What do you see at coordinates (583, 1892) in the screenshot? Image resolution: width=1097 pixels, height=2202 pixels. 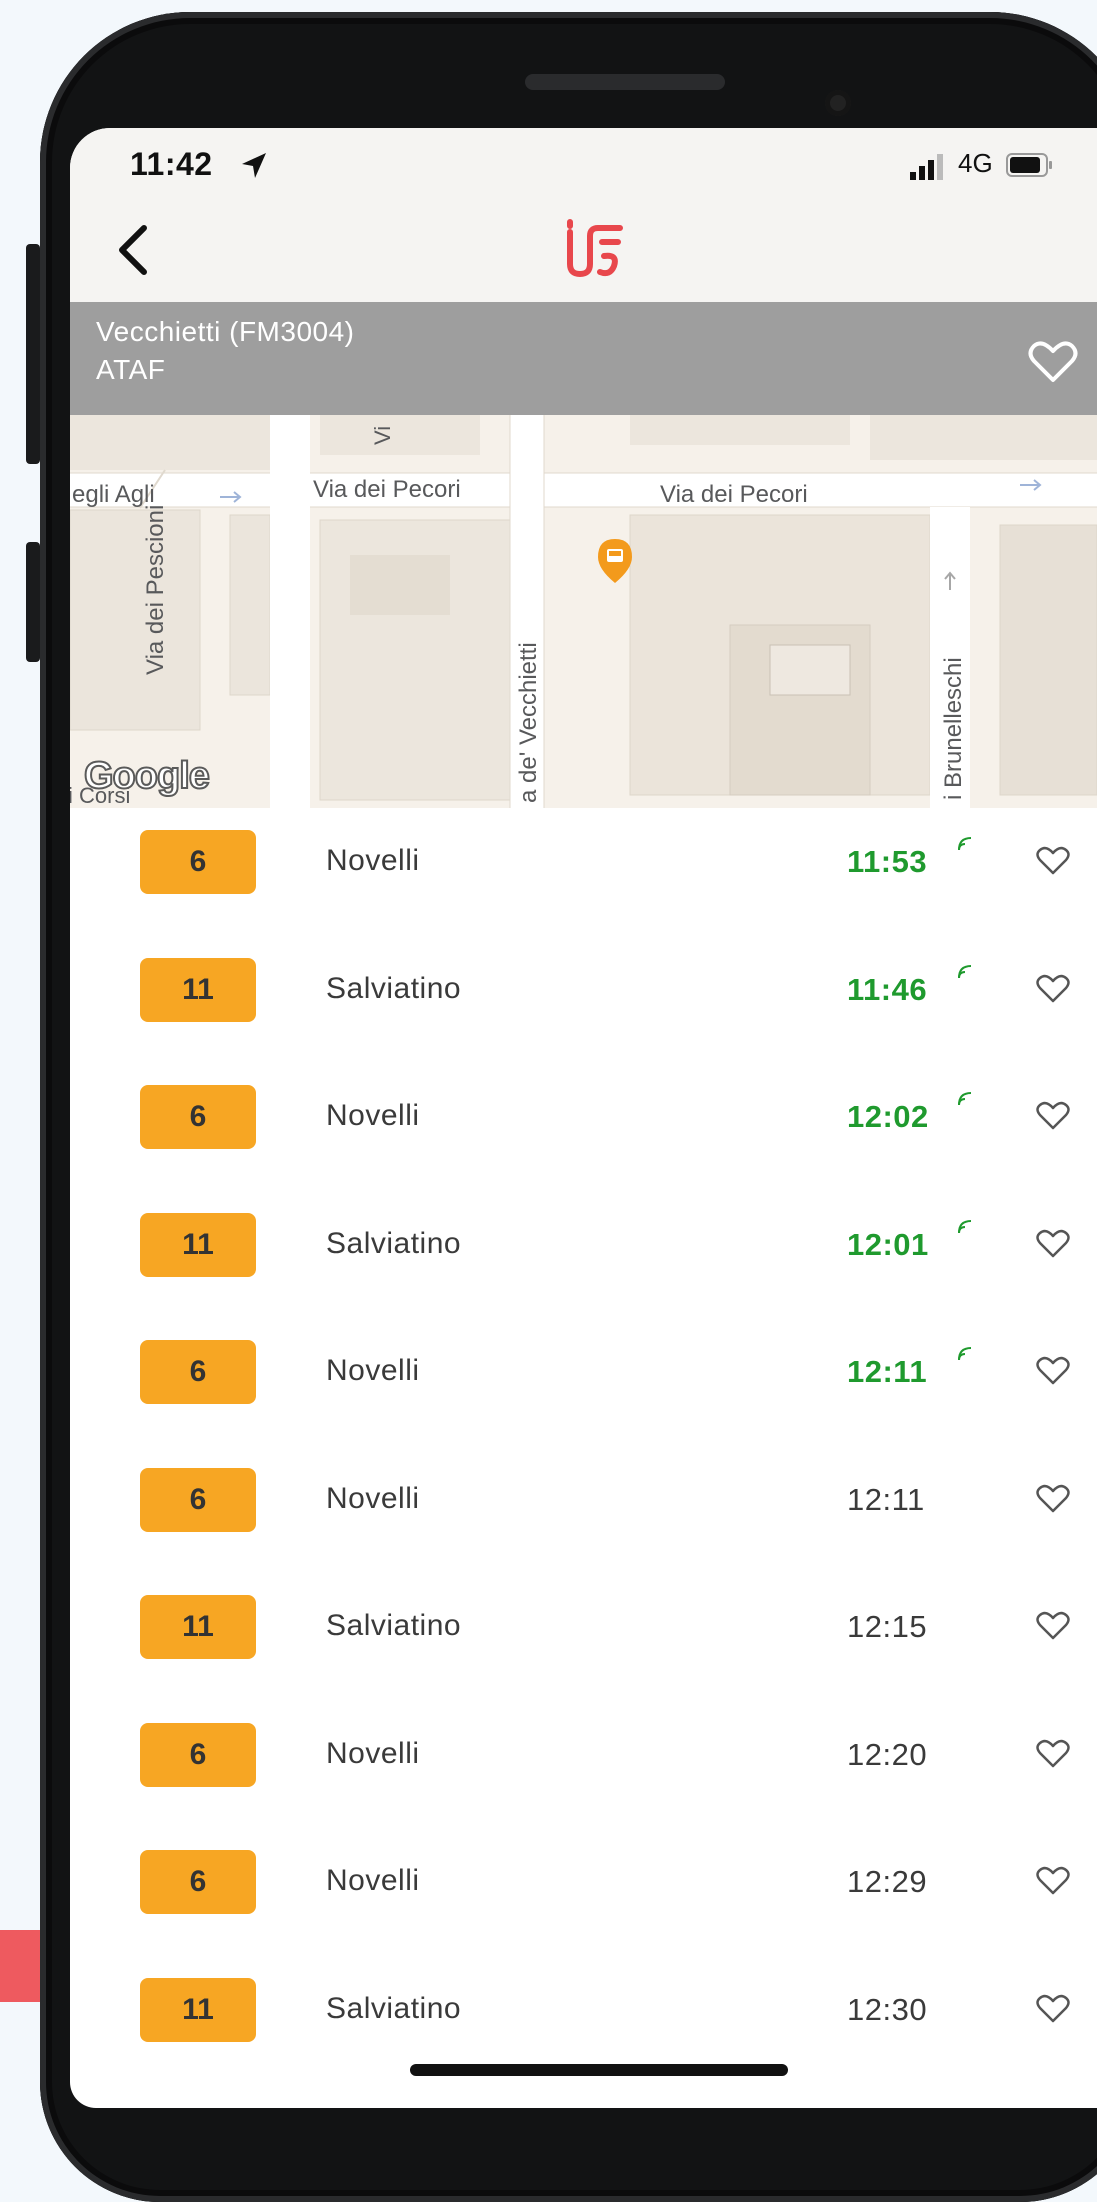 I see `departure-row: 6 Novelli 12:29` at bounding box center [583, 1892].